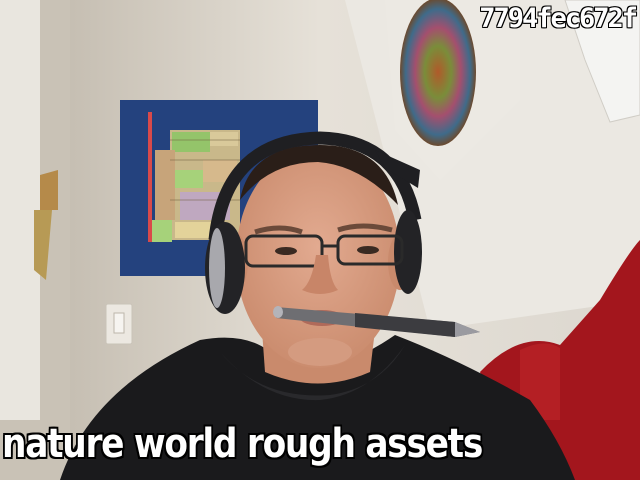  What do you see at coordinates (320, 352) in the screenshot?
I see `chin` at bounding box center [320, 352].